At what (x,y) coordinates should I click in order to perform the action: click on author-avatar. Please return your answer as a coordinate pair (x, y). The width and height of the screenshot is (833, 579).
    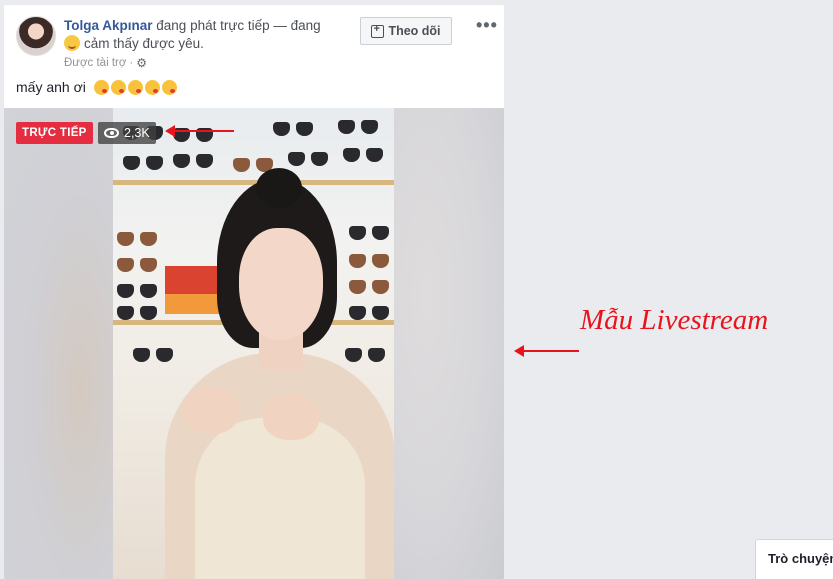
    Looking at the image, I should click on (36, 36).